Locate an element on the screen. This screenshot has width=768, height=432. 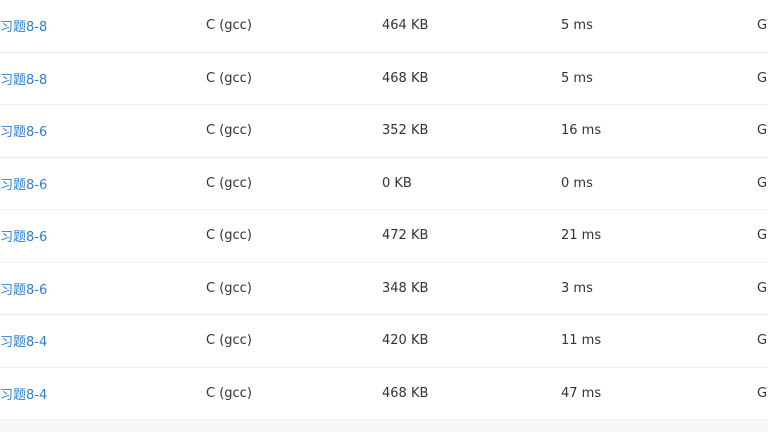
table-row: 习题8-6 C (gcc) 348 KB 3 ms Gl is located at coordinates (384, 289).